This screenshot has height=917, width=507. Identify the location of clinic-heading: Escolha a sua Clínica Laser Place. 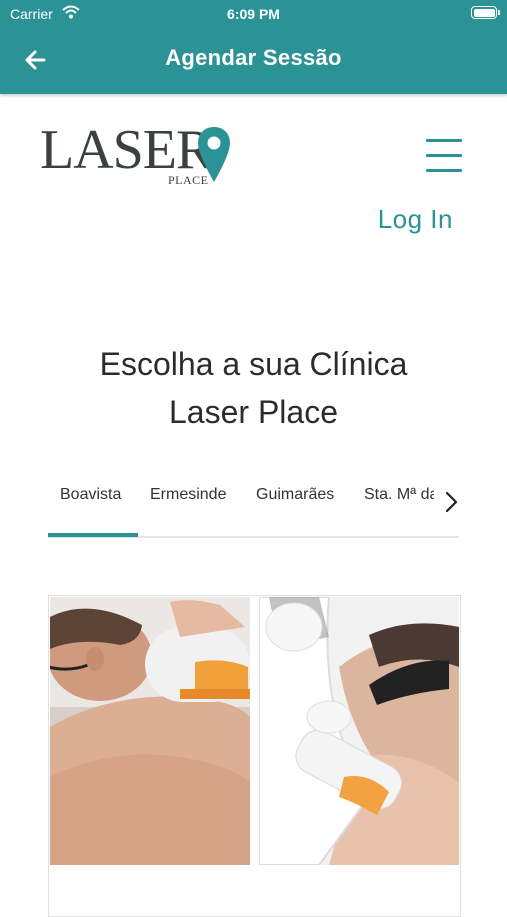
(253, 388).